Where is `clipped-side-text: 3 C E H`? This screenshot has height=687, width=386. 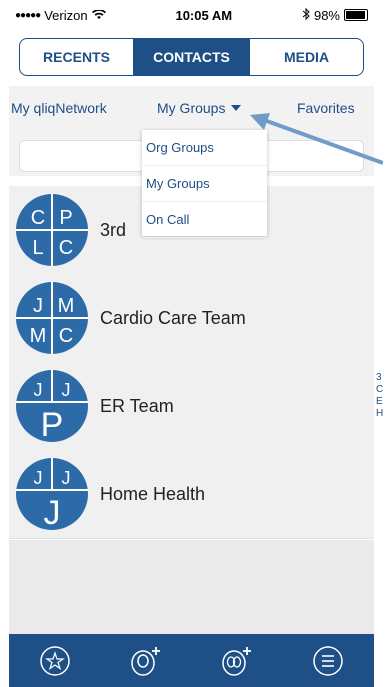 clipped-side-text: 3 C E H is located at coordinates (379, 396).